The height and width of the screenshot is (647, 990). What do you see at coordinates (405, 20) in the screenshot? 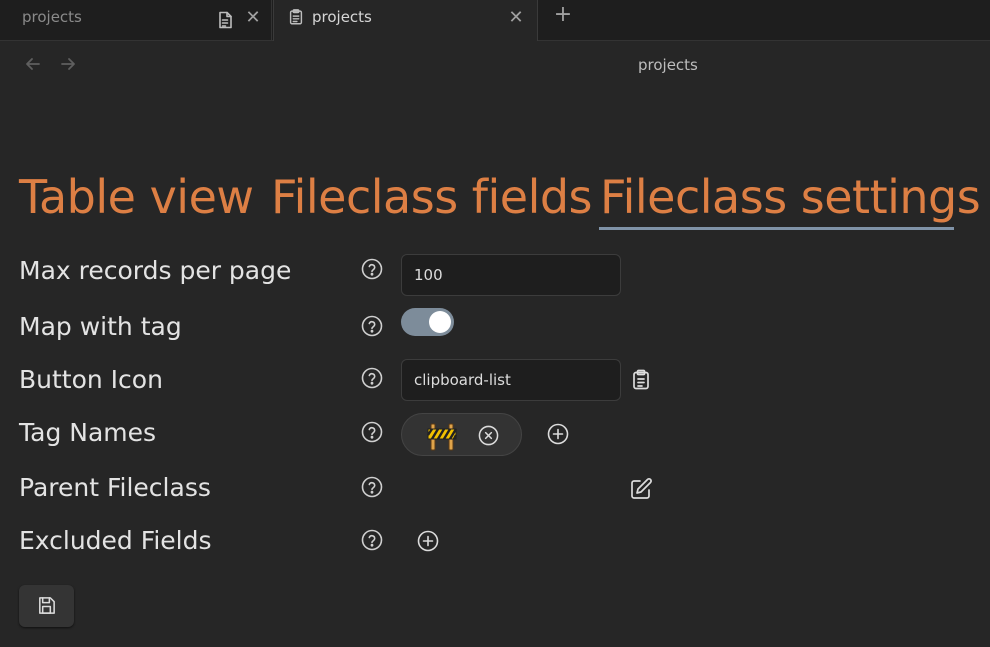
I see `tab-projects-active: projects ✕` at bounding box center [405, 20].